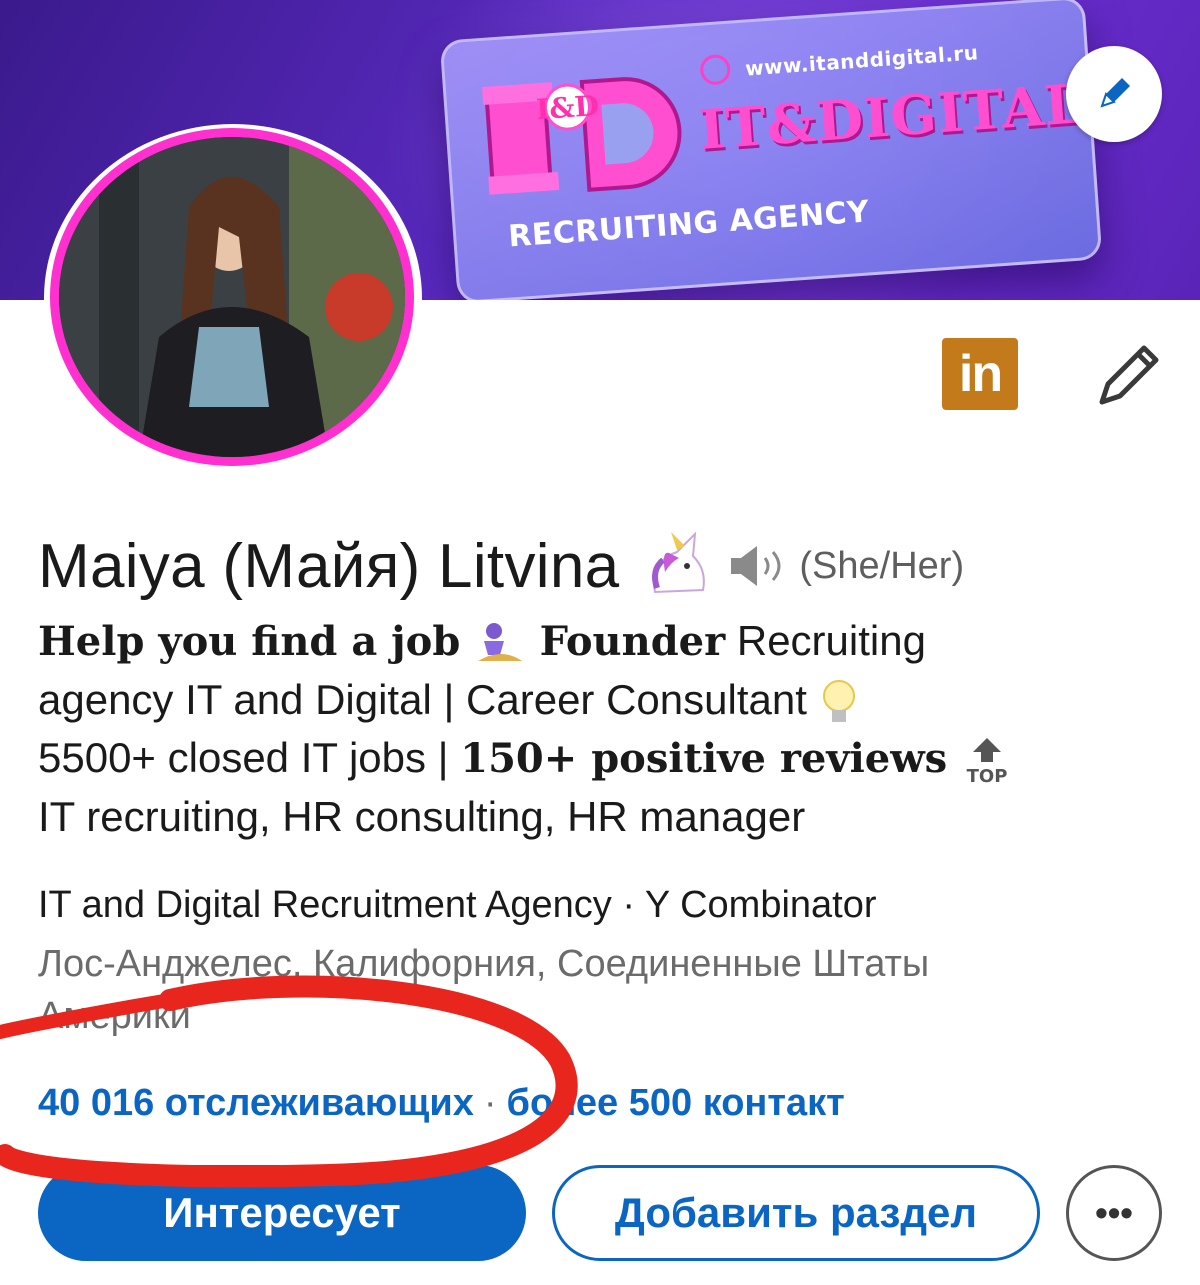  I want to click on name-row: Maiya (Майя) Litvina (She/Her), so click(501, 566).